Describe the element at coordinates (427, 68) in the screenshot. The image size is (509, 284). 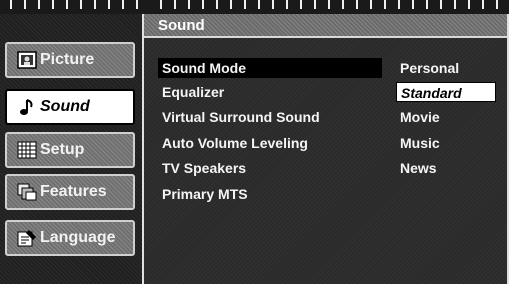
I see `option-personal: Personal` at that location.